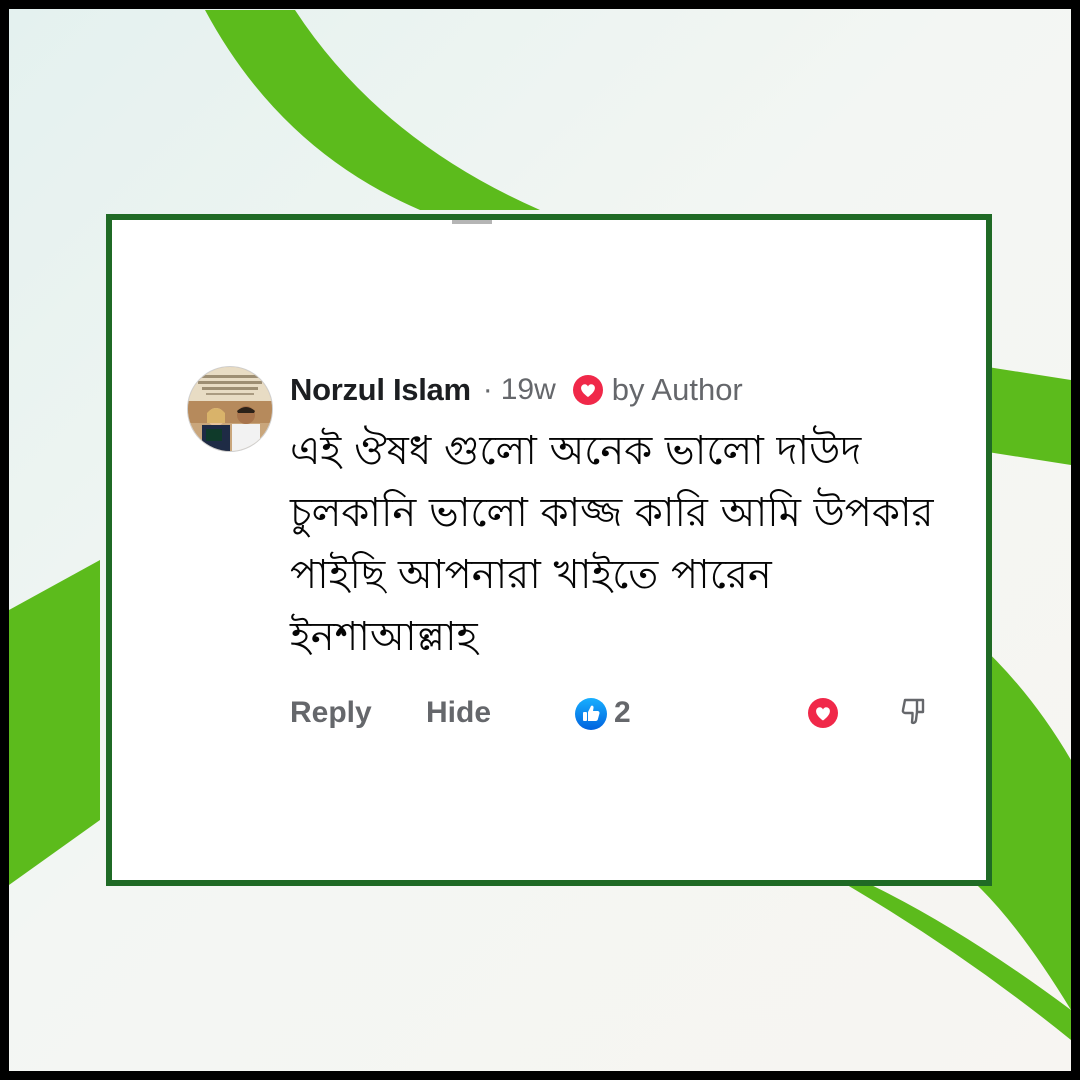 The width and height of the screenshot is (1080, 1080). Describe the element at coordinates (588, 390) in the screenshot. I see `heart-outline-icon` at that location.